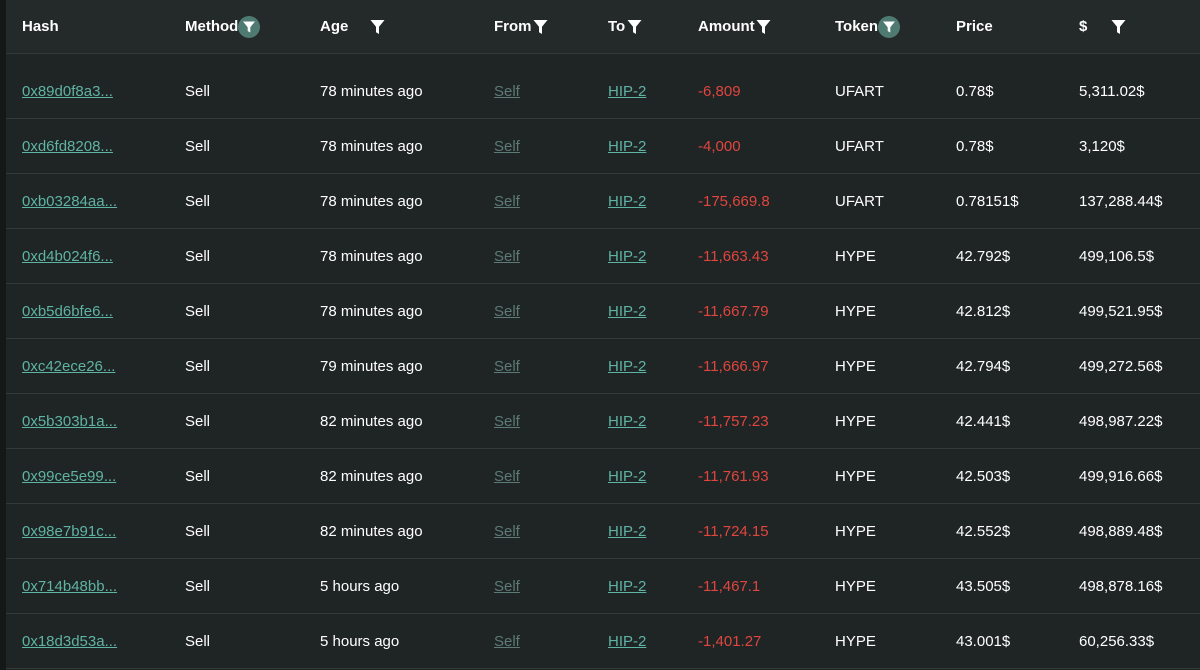  What do you see at coordinates (729, 641) in the screenshot?
I see `cell-amount: -1,401.27` at bounding box center [729, 641].